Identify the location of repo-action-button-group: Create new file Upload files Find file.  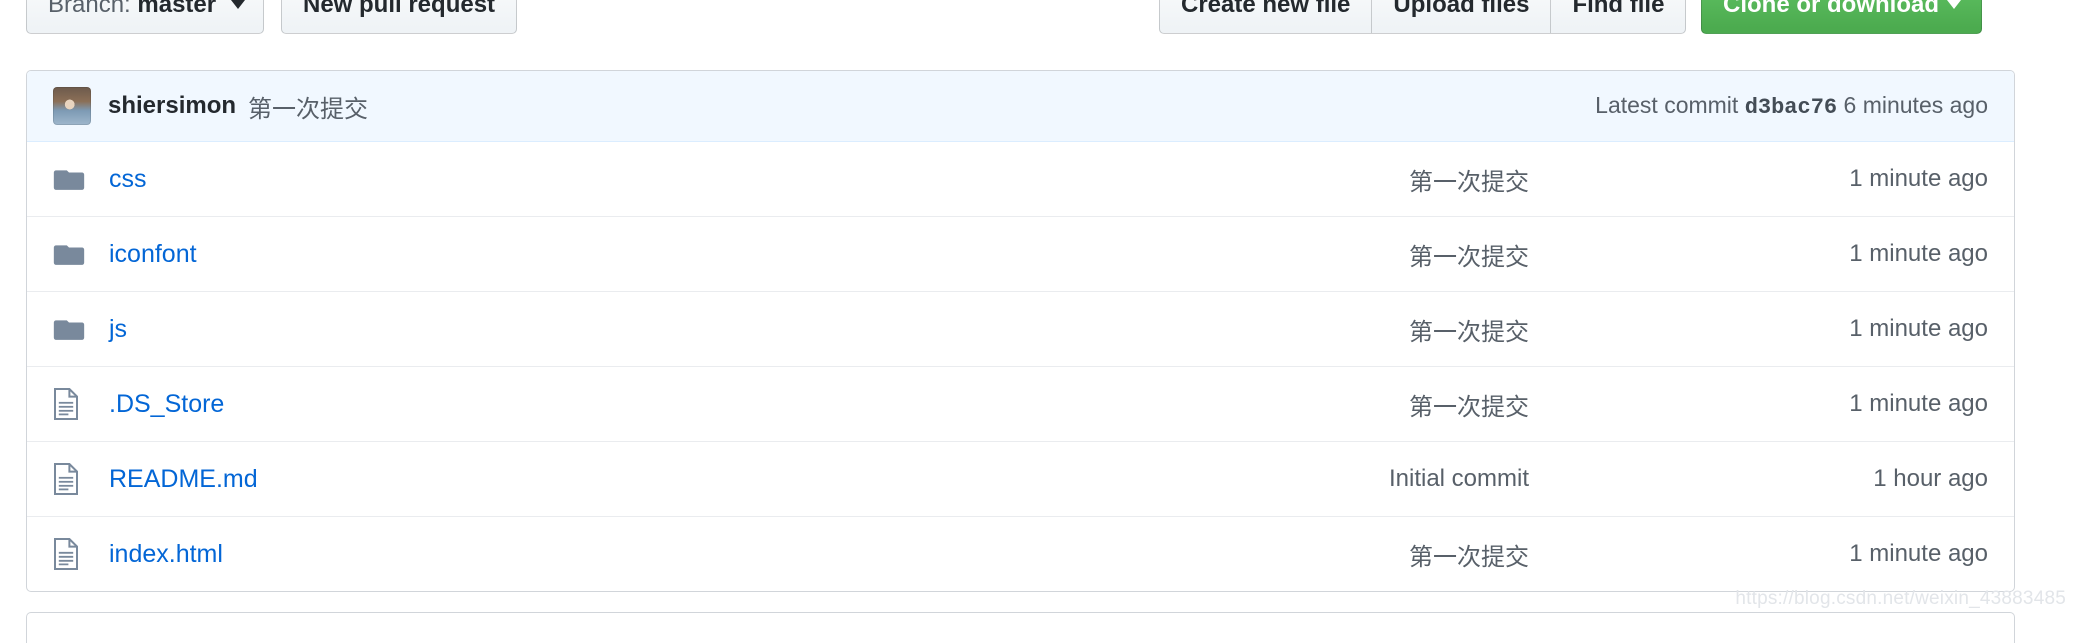
(1423, 17).